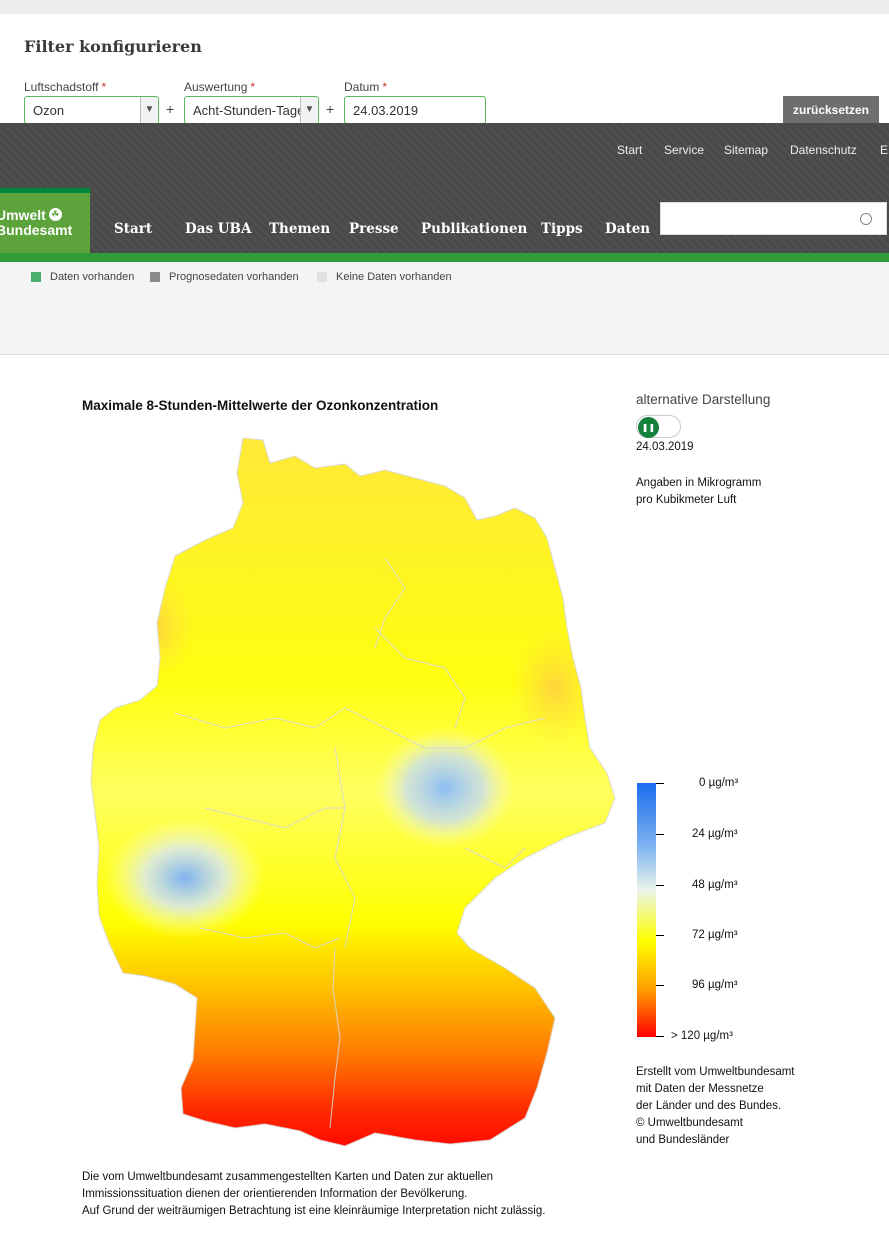  What do you see at coordinates (65, 87) in the screenshot?
I see `pollutant-label: Luftschadstoff *` at bounding box center [65, 87].